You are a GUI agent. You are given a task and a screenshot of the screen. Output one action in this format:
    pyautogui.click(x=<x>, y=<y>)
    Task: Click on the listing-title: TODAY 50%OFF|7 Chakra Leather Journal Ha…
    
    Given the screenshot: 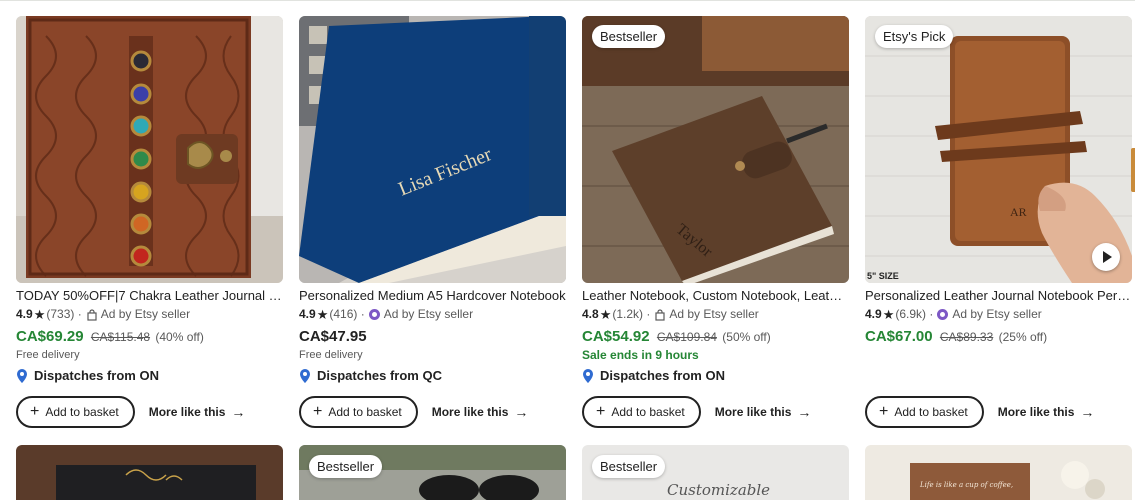 What is the action you would take?
    pyautogui.click(x=149, y=296)
    